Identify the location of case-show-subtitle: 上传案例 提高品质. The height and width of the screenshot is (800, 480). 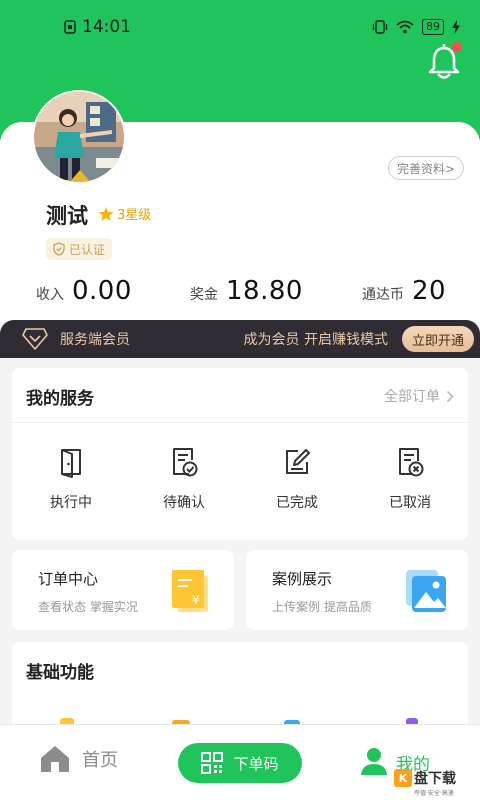
(322, 607).